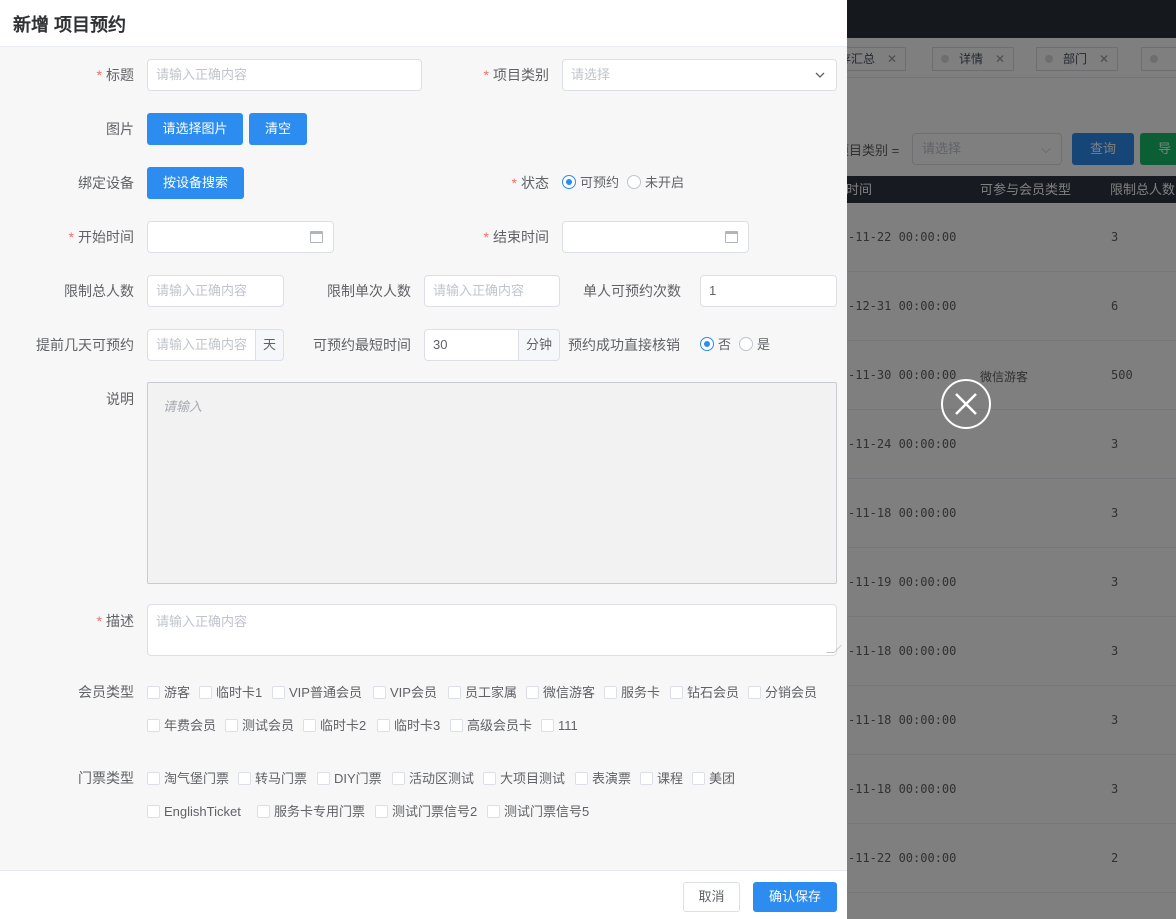 Image resolution: width=1176 pixels, height=919 pixels. What do you see at coordinates (362, 345) in the screenshot?
I see `min-duration-label: 可预约最短时间` at bounding box center [362, 345].